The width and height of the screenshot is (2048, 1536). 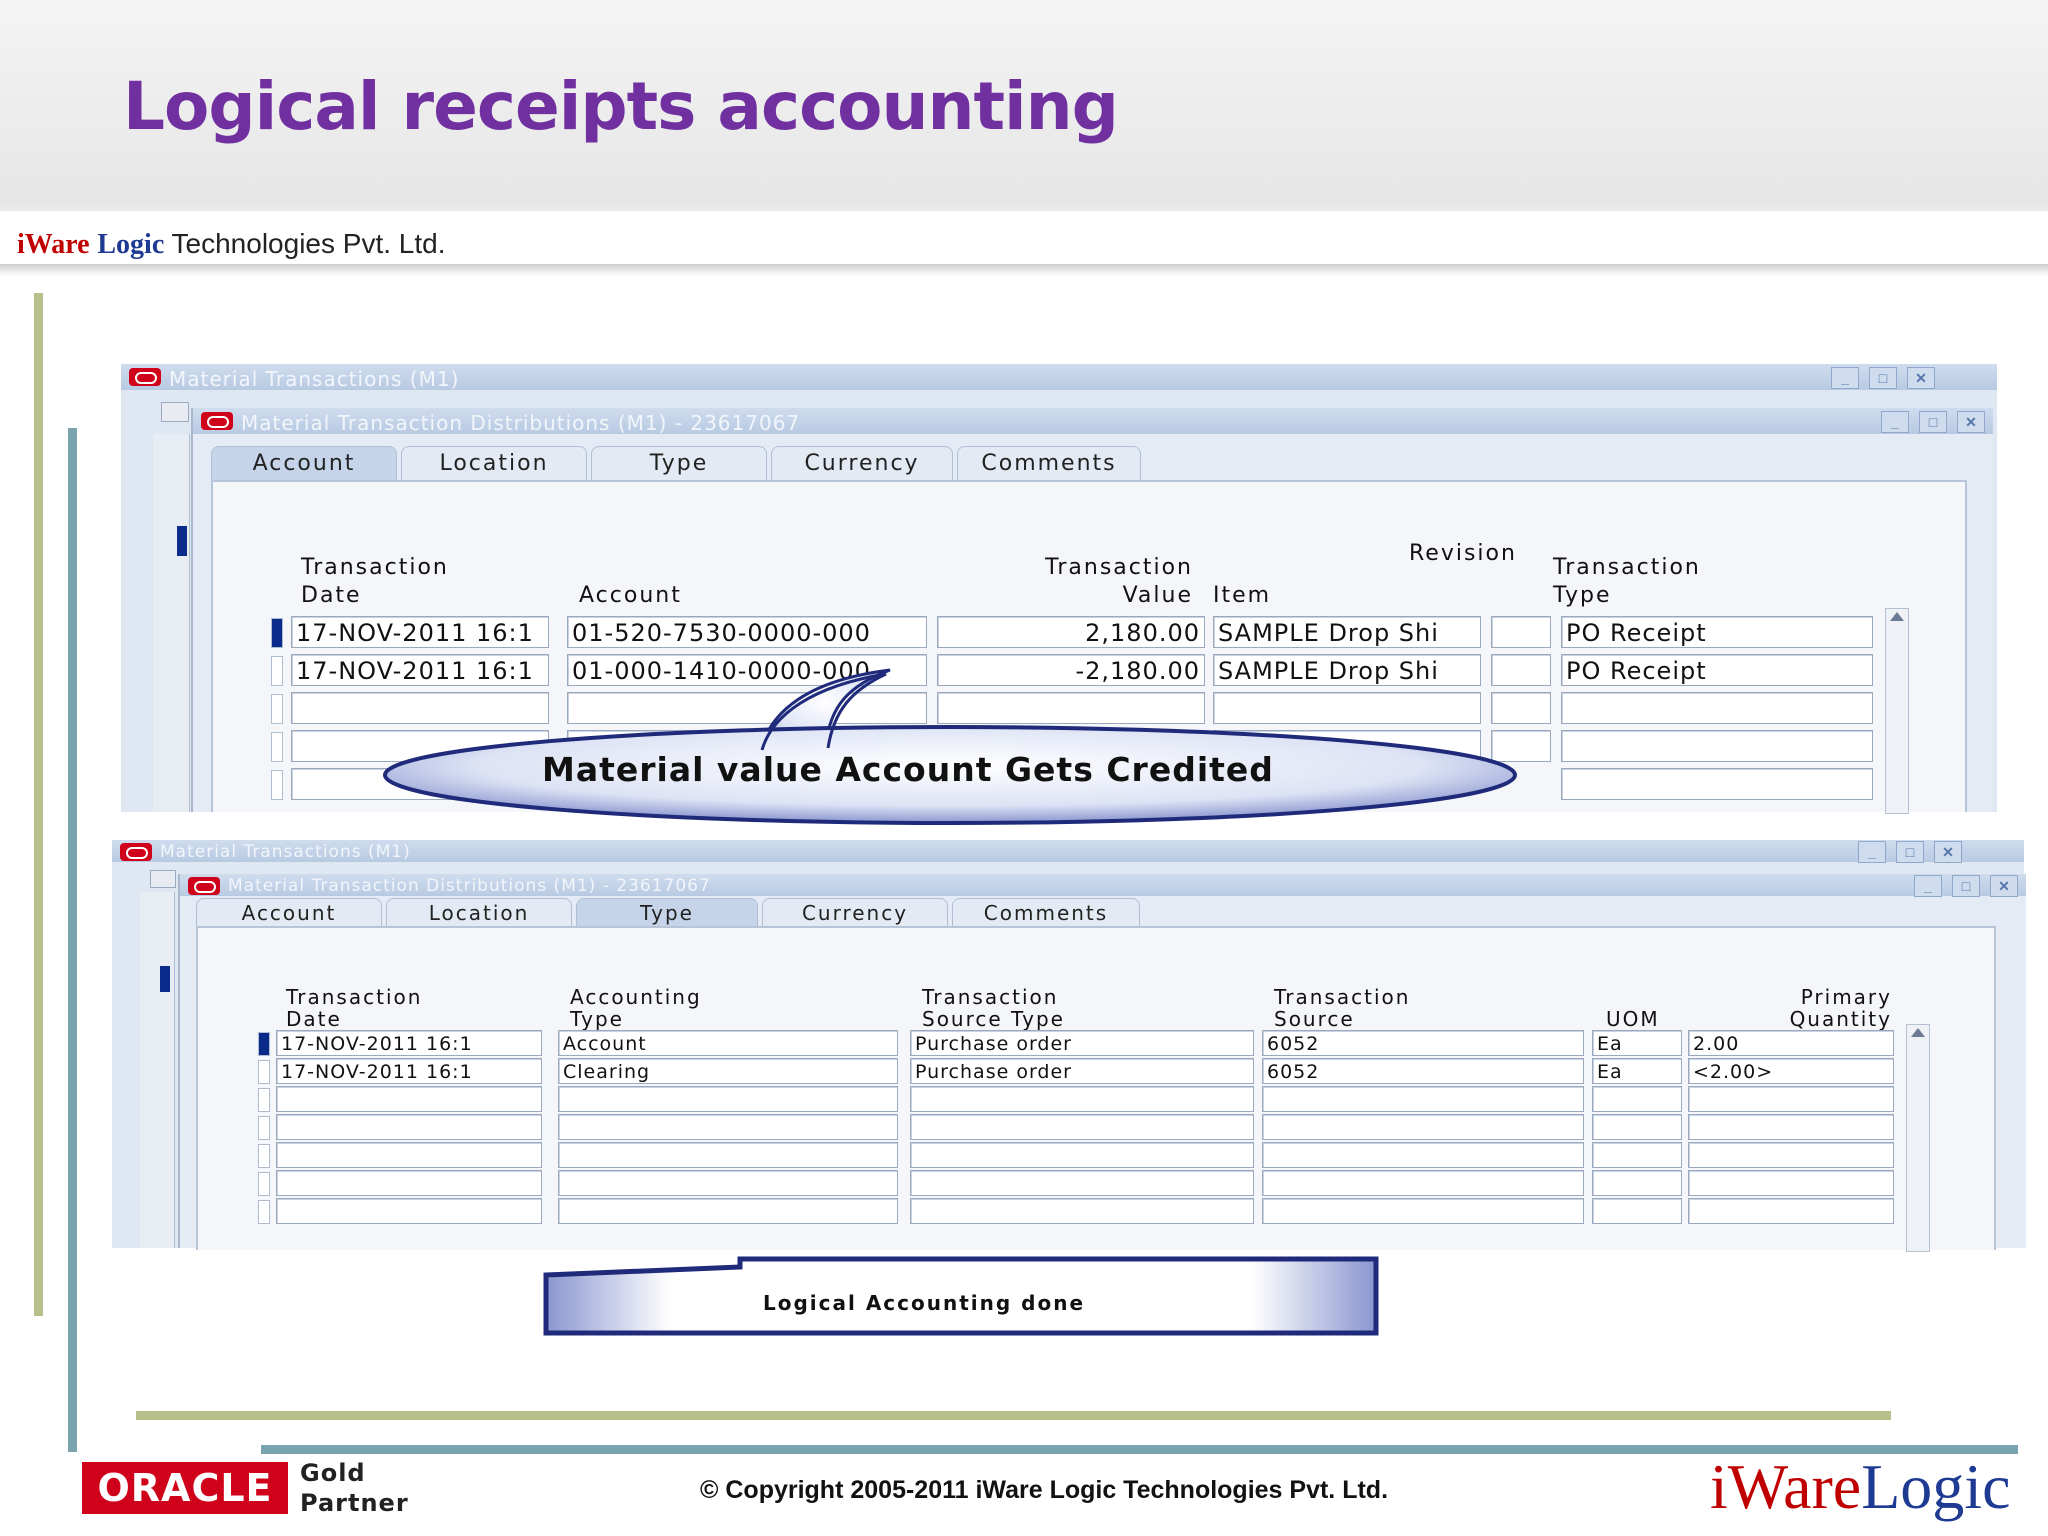 I want to click on cell-primary-quantity: <2.00>, so click(x=1791, y=1071).